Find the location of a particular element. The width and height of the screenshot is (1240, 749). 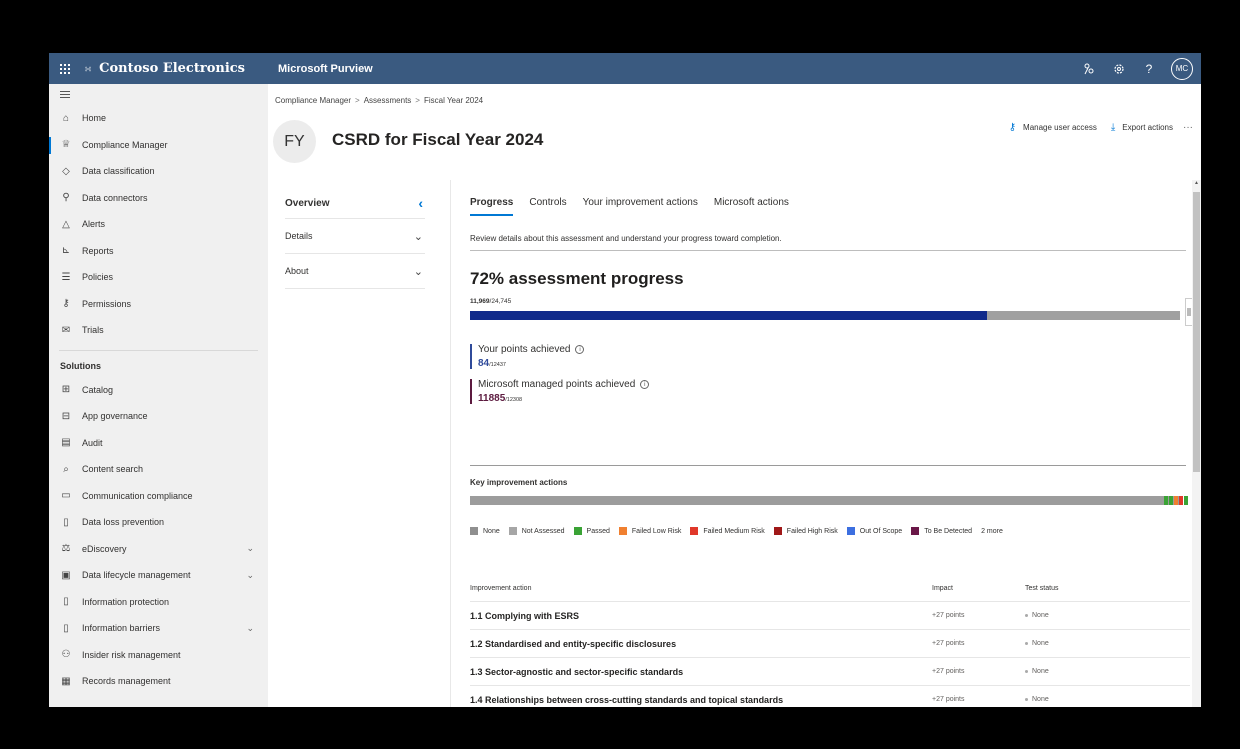

nav-item-information-protection: ▯ Information protection is located at coordinates (158, 602).